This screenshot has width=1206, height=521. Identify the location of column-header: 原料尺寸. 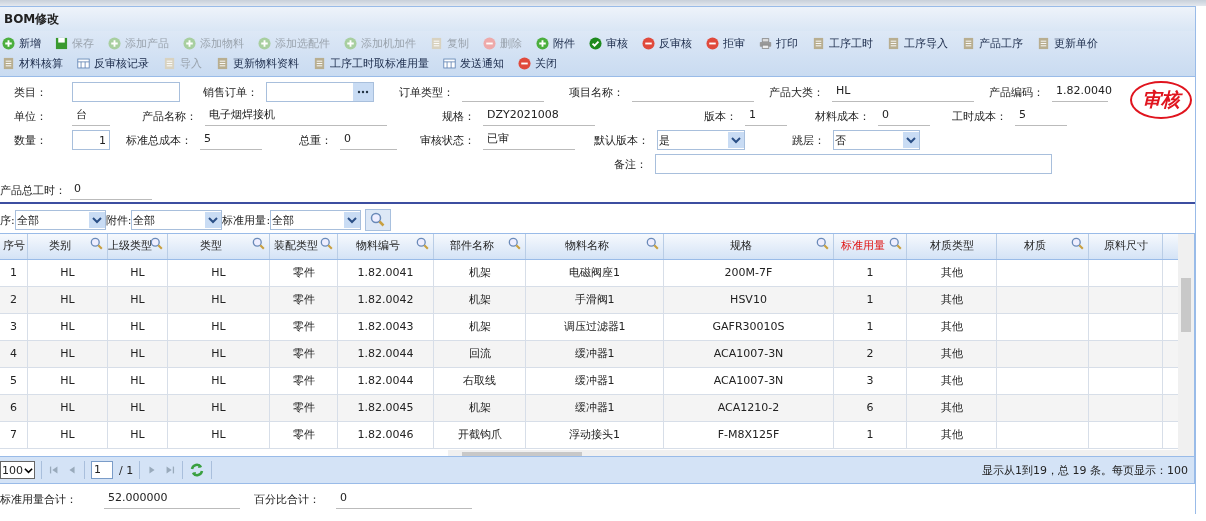
(1126, 246).